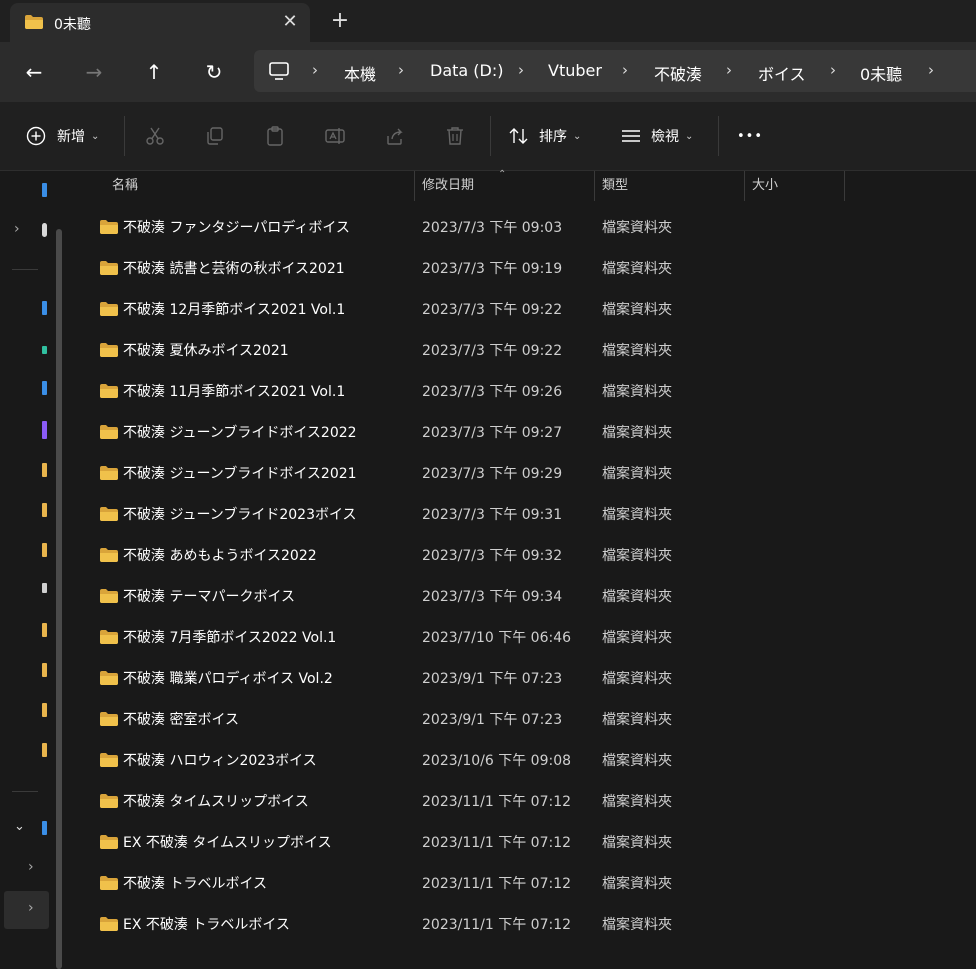 Image resolution: width=976 pixels, height=969 pixels. I want to click on chevron-down-icon: ⌄, so click(19, 826).